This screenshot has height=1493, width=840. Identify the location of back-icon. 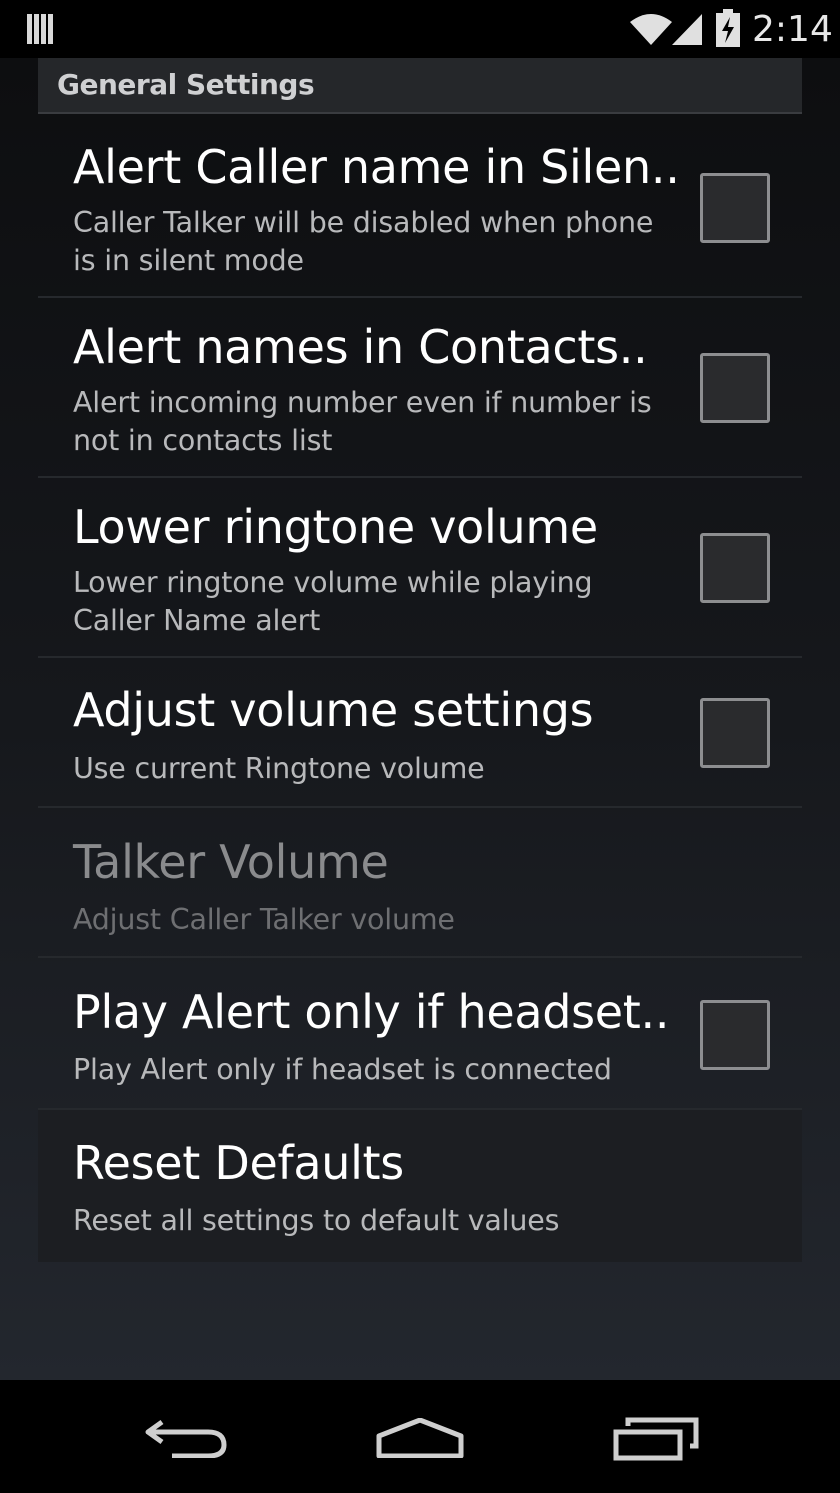
(185, 1438).